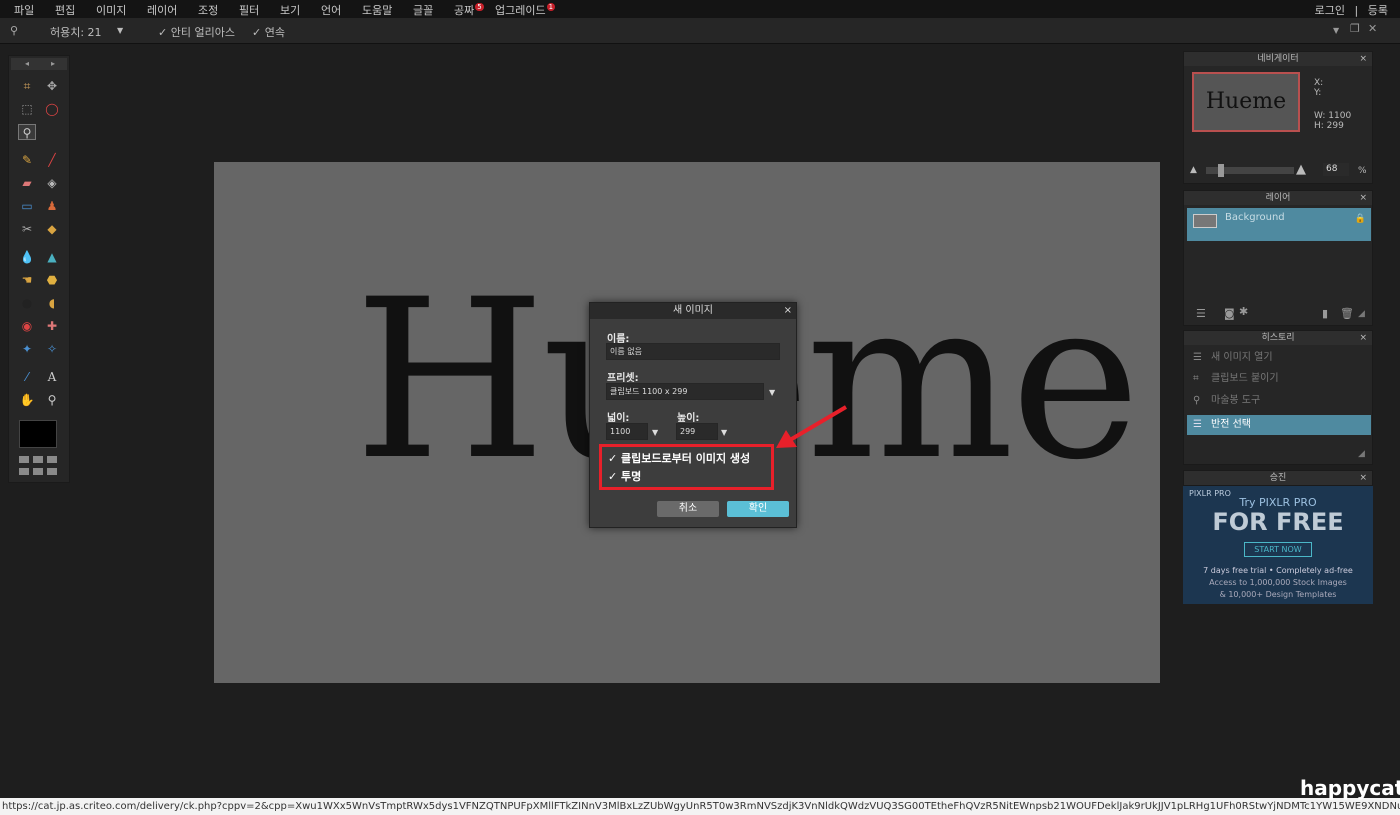 The height and width of the screenshot is (815, 1400). What do you see at coordinates (27, 377) in the screenshot?
I see `color-picker-icon: ⁄` at bounding box center [27, 377].